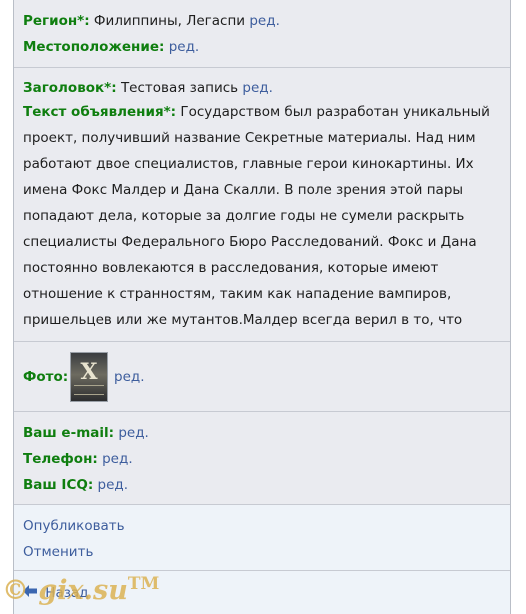  I want to click on photo-label: Фото:, so click(46, 377).